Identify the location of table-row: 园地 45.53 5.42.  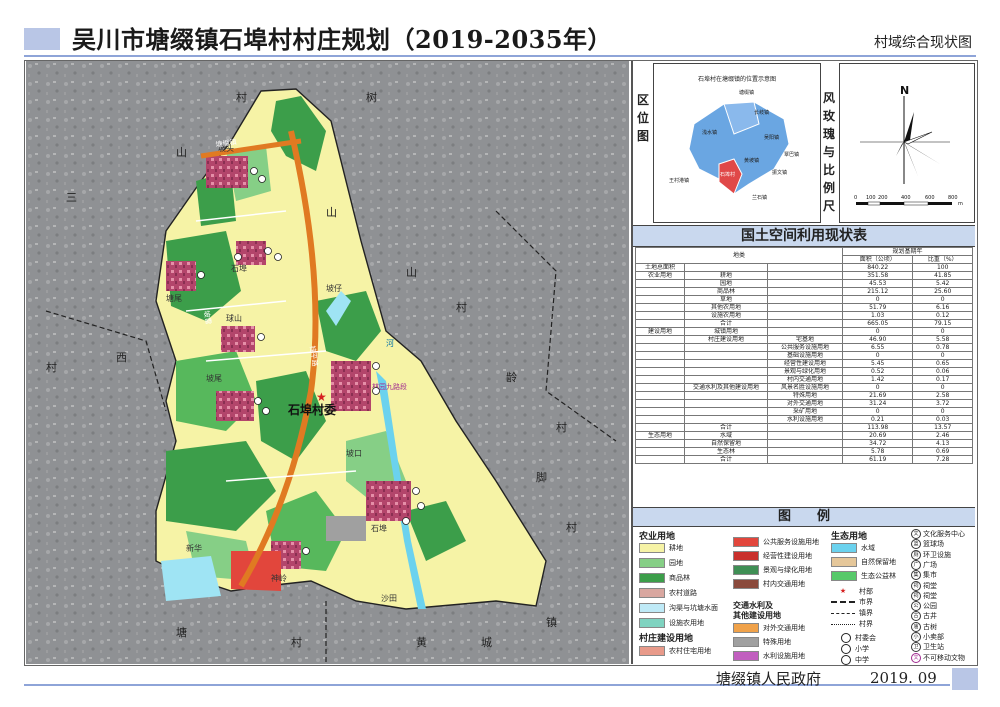
(804, 283).